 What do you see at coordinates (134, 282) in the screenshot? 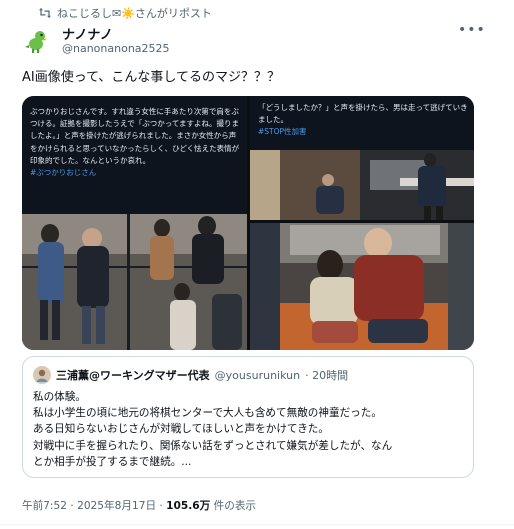
I see `station-crowd-photo` at bounding box center [134, 282].